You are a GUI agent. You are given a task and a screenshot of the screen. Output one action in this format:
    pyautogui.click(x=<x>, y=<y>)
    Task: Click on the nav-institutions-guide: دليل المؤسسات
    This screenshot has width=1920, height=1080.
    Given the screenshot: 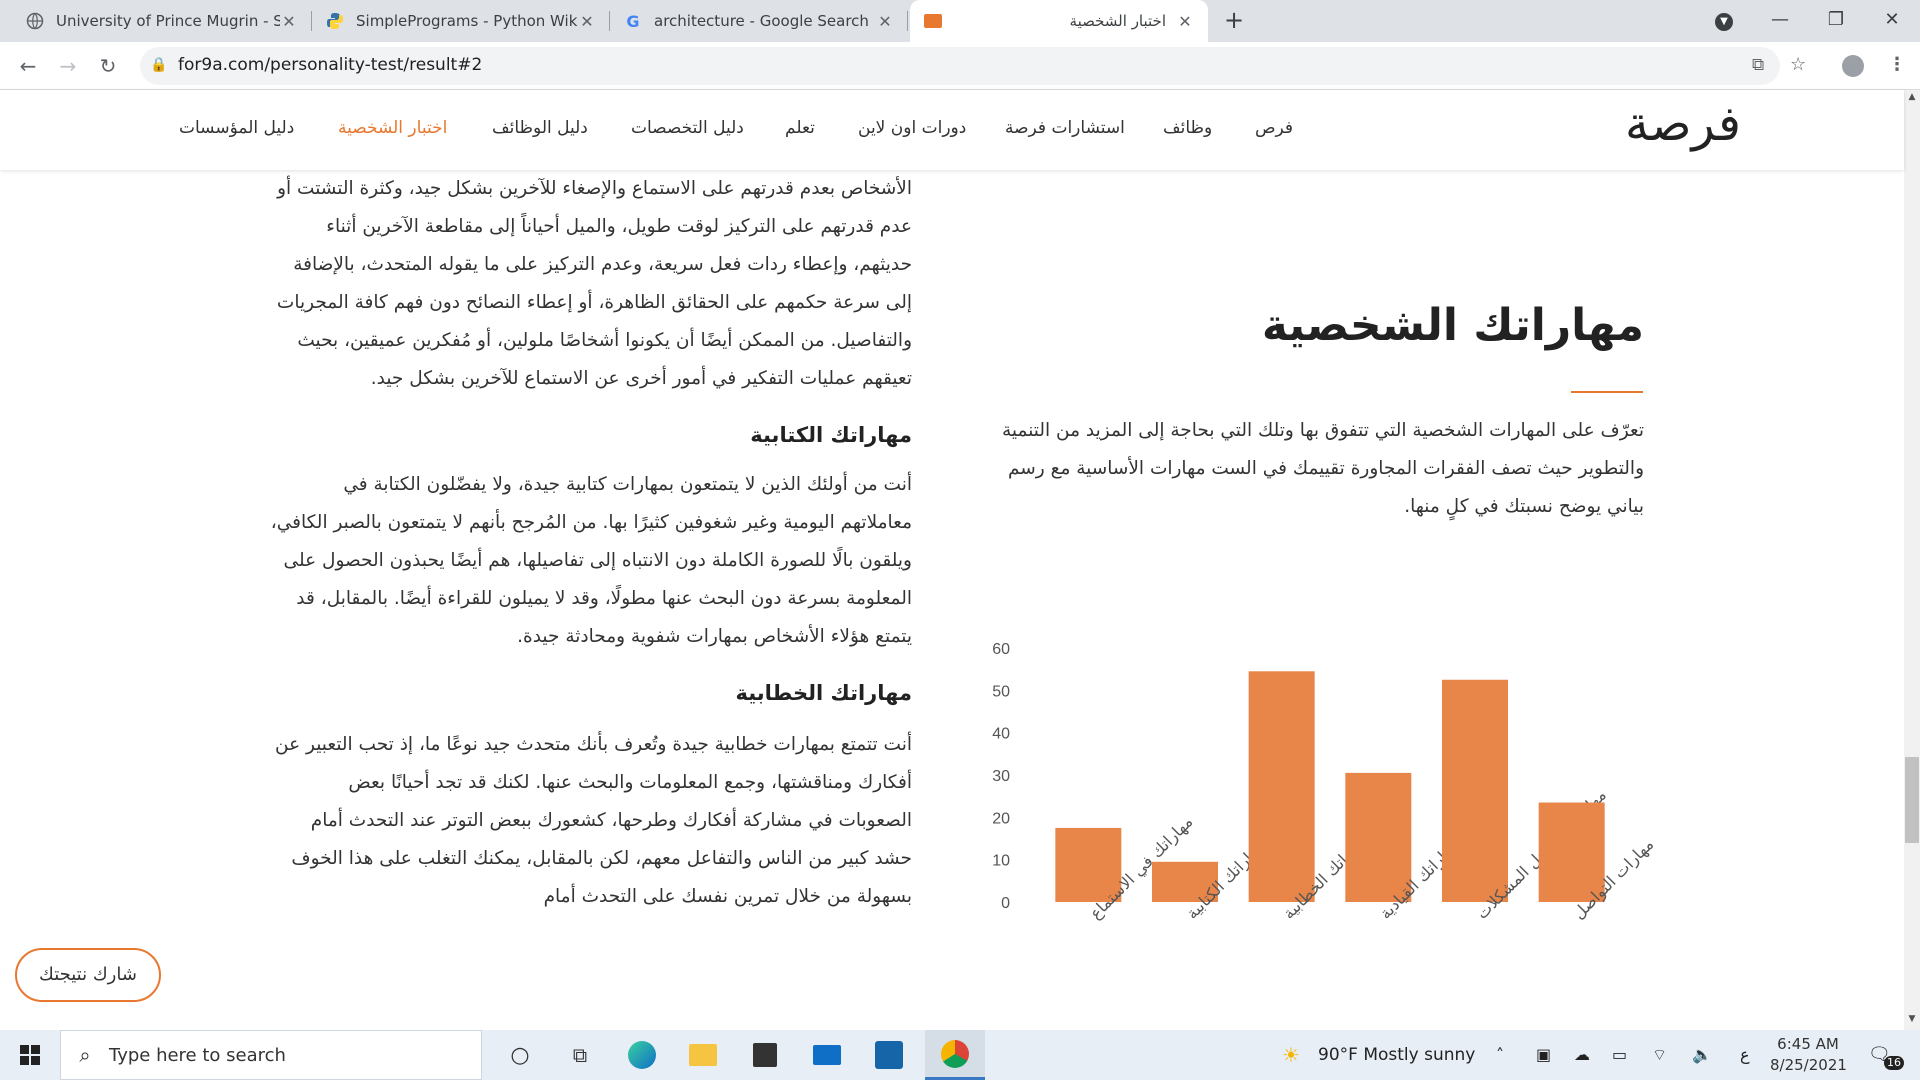 What is the action you would take?
    pyautogui.click(x=236, y=128)
    